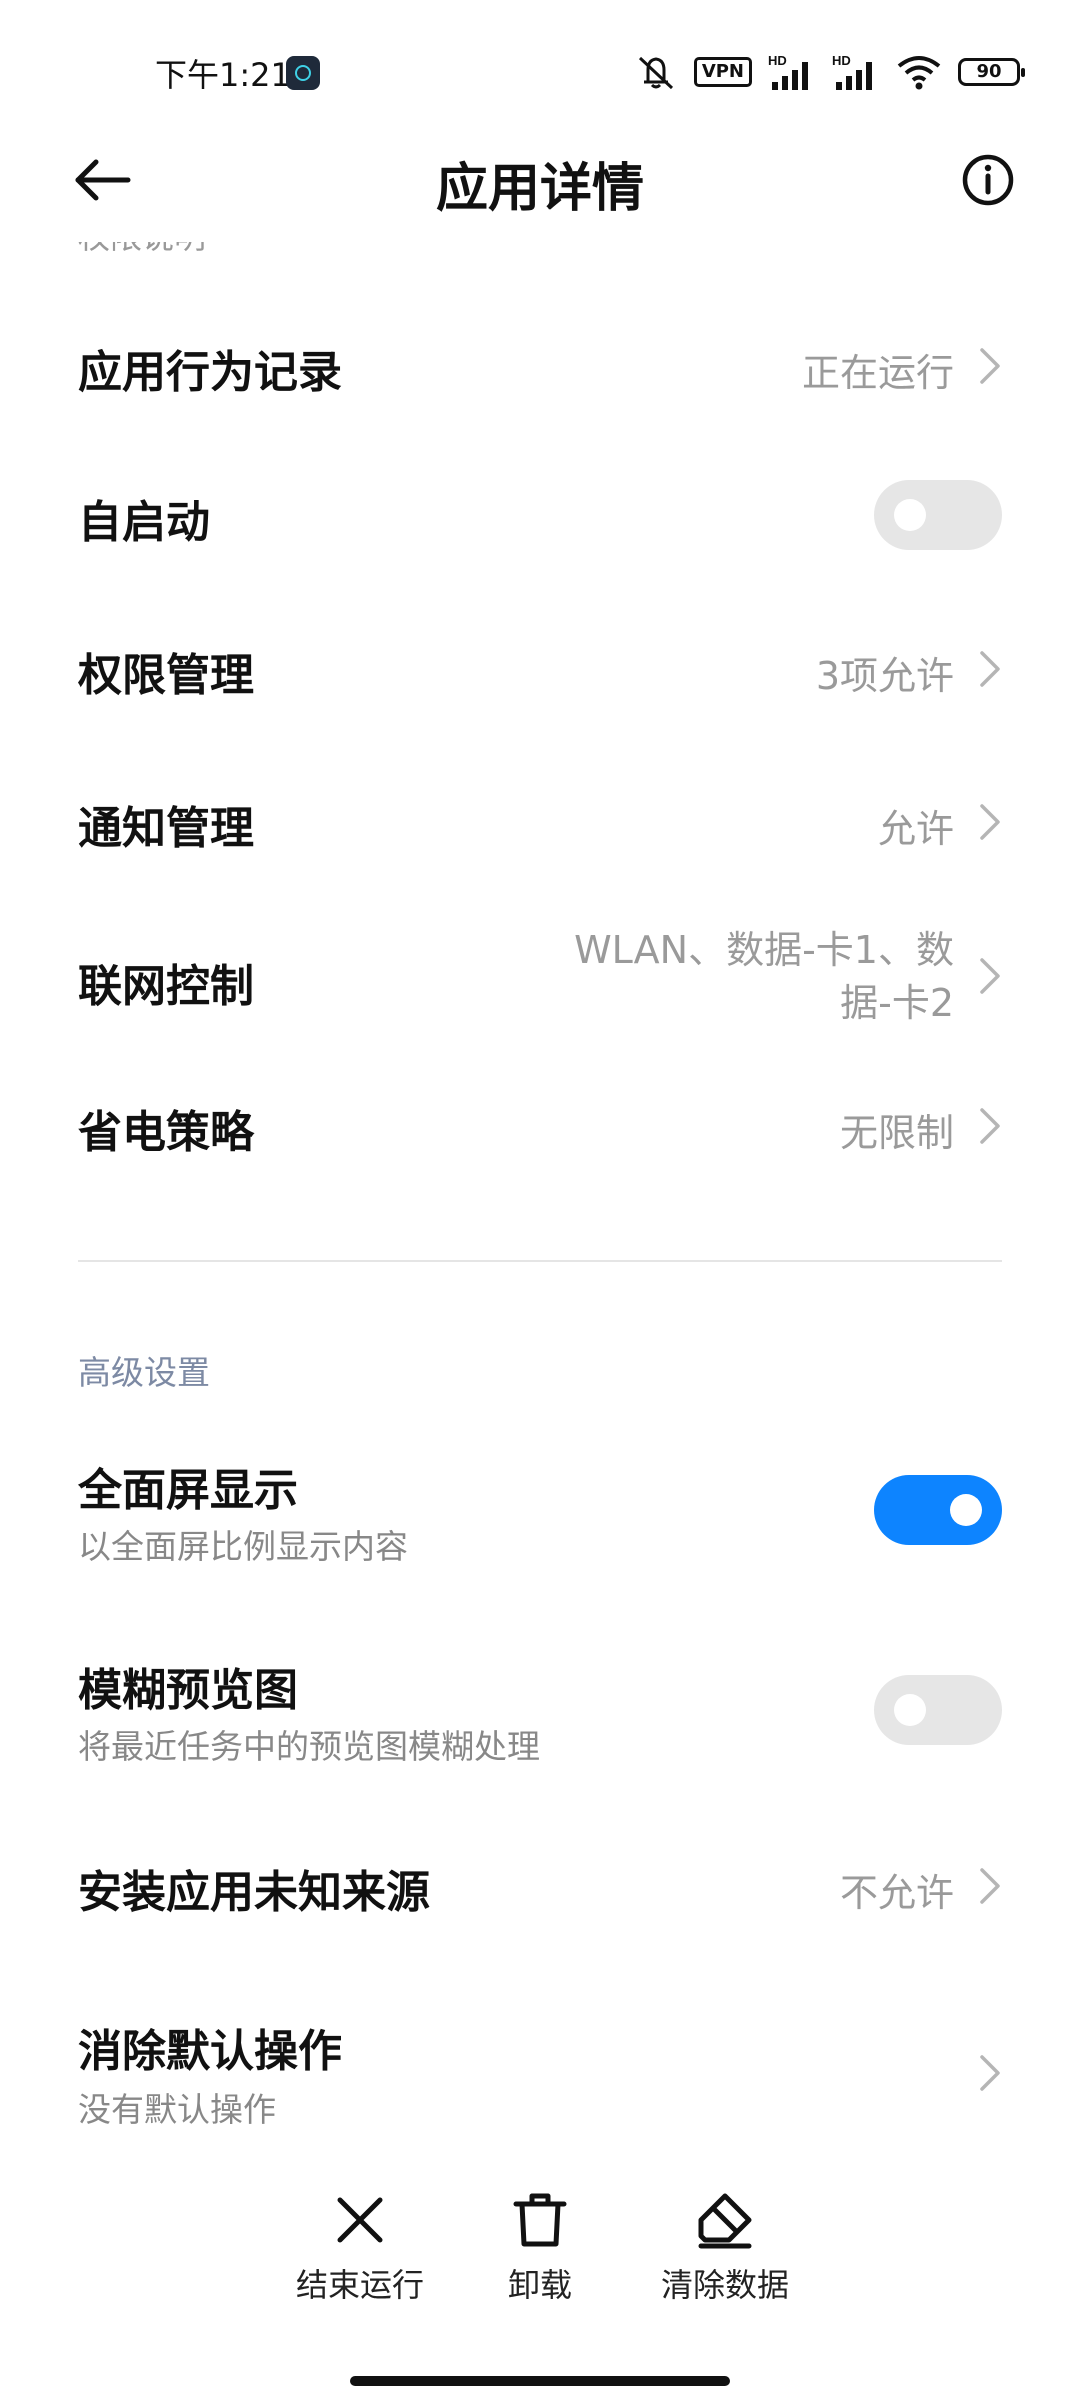 Image resolution: width=1080 pixels, height=2400 pixels. I want to click on app-bar: 应用详情, so click(540, 180).